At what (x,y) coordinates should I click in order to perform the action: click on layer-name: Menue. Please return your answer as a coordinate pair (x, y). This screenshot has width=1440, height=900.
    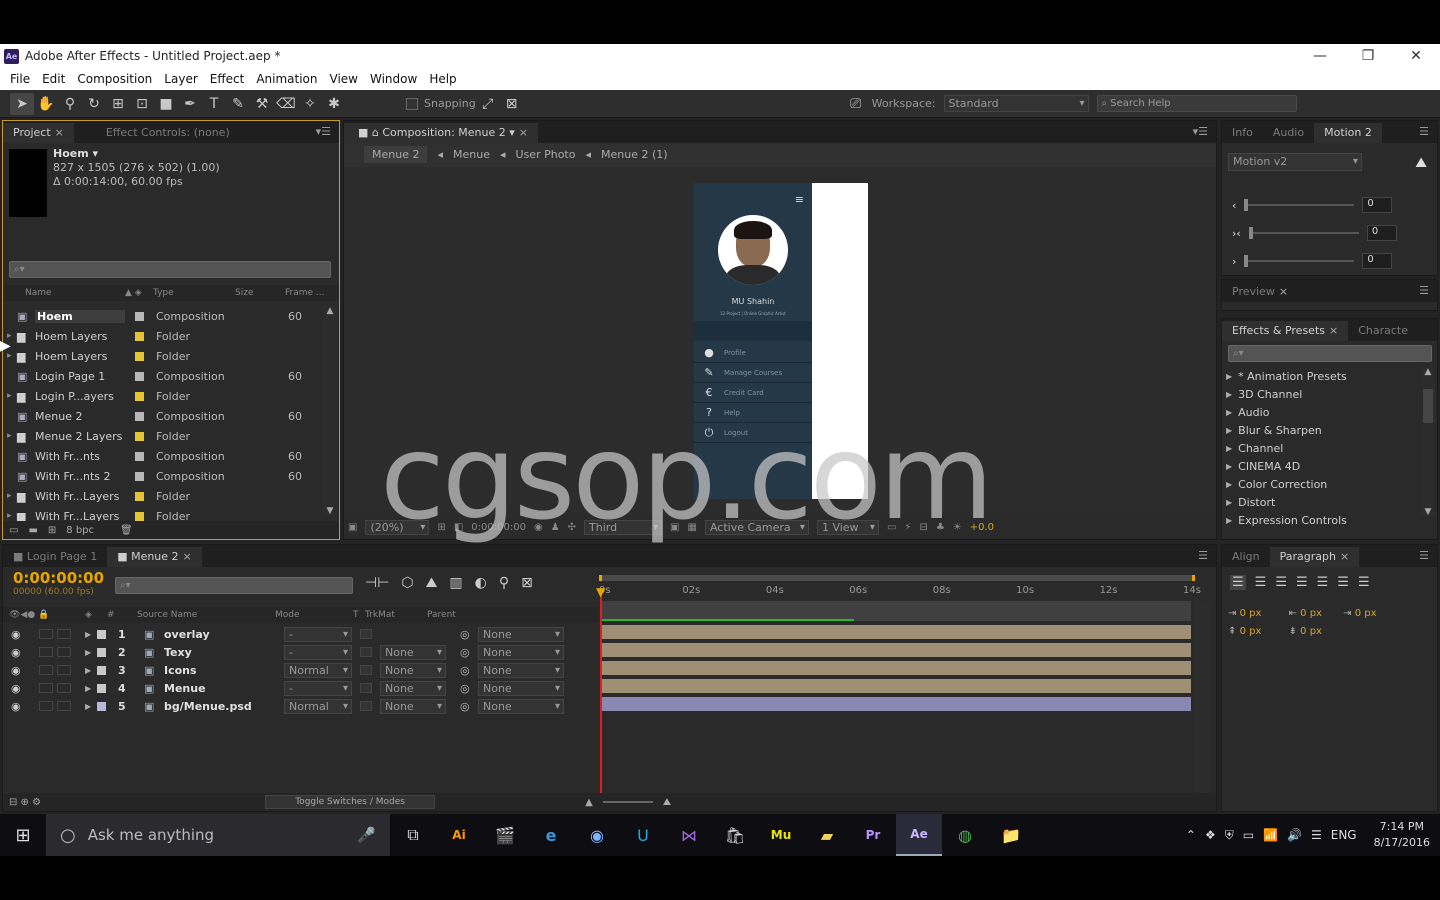
    Looking at the image, I should click on (224, 688).